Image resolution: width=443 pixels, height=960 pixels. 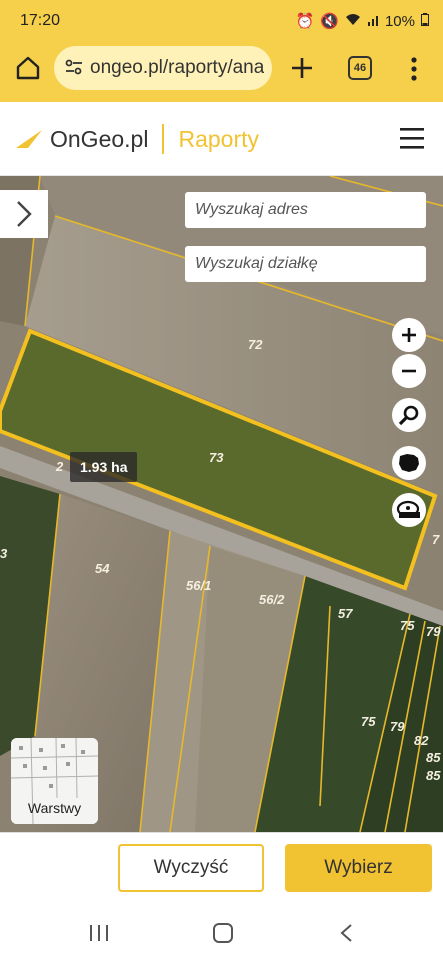 I want to click on parcel-label: 54, so click(x=102, y=568).